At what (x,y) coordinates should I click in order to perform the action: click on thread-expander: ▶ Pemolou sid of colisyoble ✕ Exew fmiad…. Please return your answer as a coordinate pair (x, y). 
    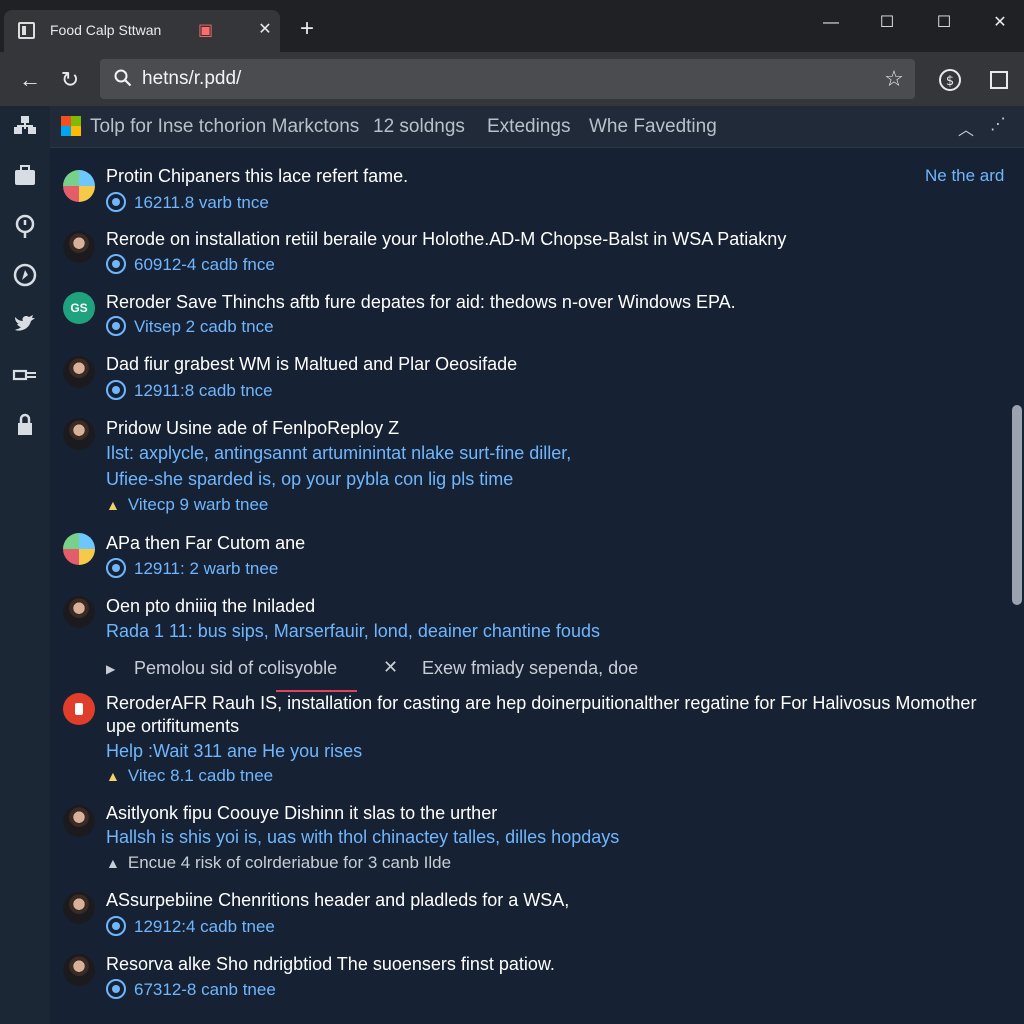
    Looking at the image, I should click on (386, 672).